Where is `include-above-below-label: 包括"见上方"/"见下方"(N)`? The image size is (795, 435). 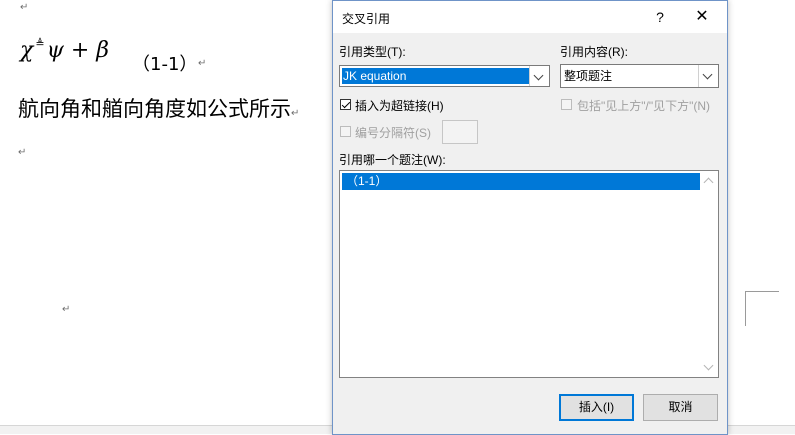
include-above-below-label: 包括"见上方"/"见下方"(N) is located at coordinates (644, 106).